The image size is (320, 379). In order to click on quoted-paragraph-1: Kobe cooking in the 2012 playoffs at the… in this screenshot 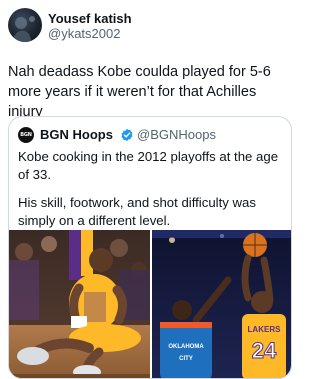, I will do `click(148, 165)`.